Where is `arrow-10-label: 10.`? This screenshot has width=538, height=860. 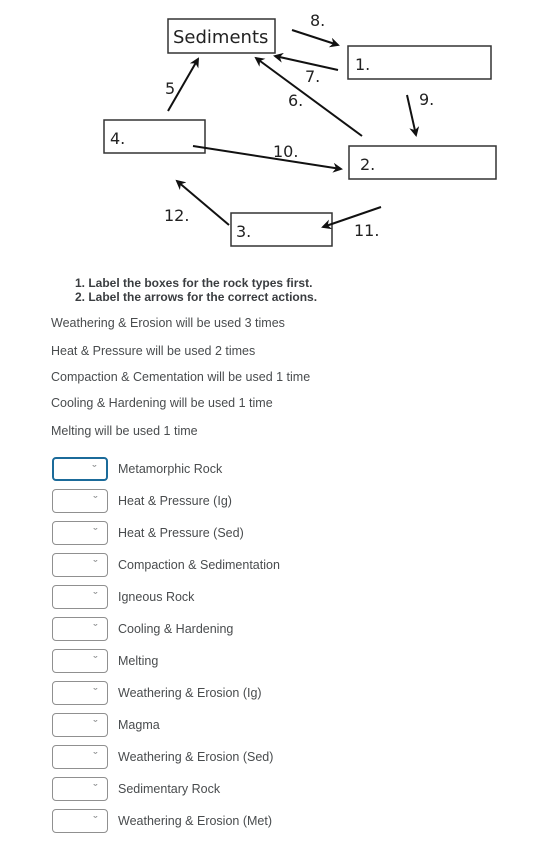
arrow-10-label: 10. is located at coordinates (285, 151).